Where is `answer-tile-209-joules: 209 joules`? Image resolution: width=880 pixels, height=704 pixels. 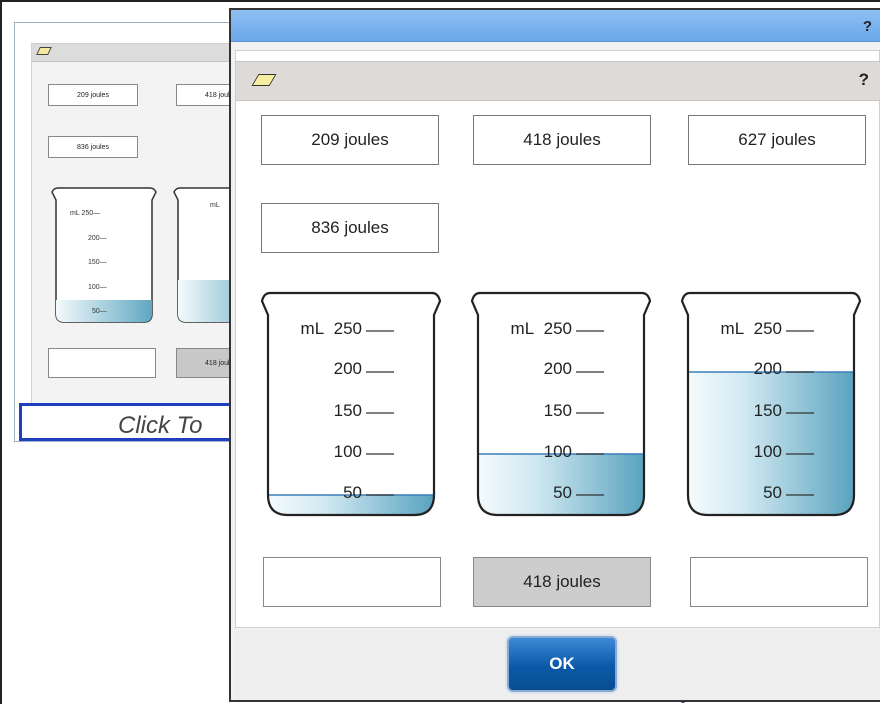 answer-tile-209-joules: 209 joules is located at coordinates (350, 140).